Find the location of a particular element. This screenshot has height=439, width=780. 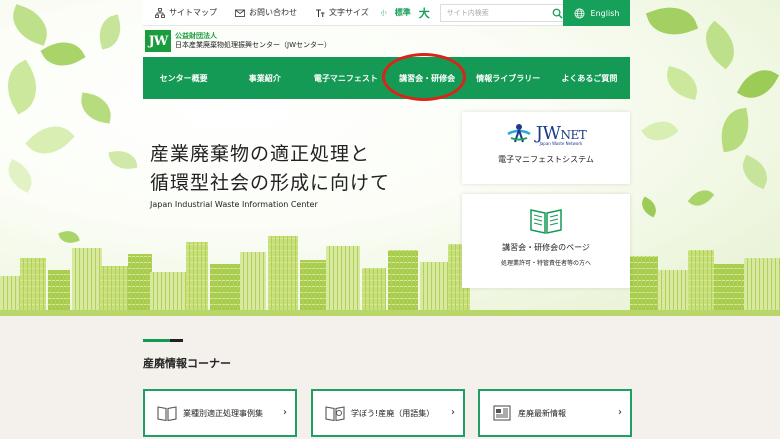

jwnet-logo-sub: Japan Waste Network is located at coordinates (561, 143).